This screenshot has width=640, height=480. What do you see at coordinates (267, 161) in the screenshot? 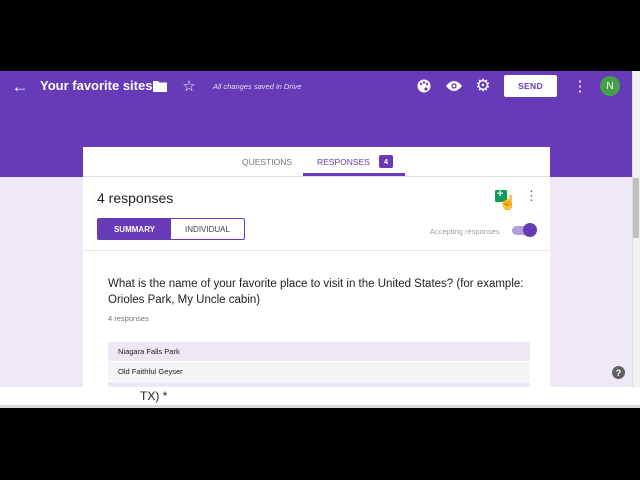
I see `tab-questions: QUESTIONS` at bounding box center [267, 161].